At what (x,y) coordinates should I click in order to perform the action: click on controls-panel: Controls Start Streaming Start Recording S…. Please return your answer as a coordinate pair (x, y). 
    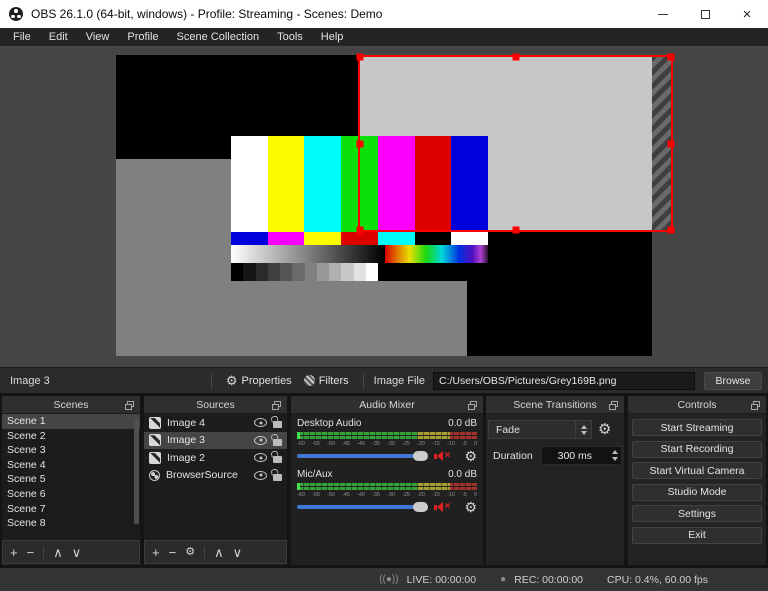
    Looking at the image, I should click on (697, 480).